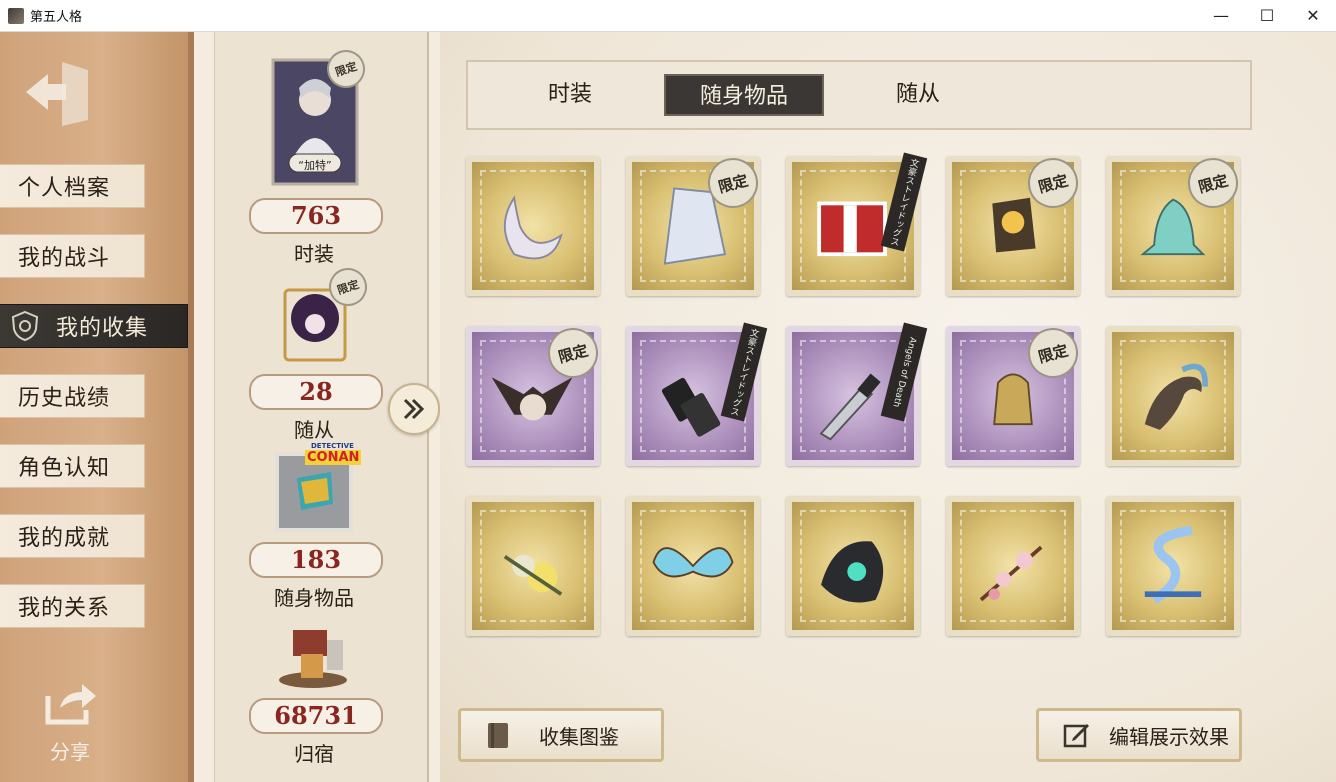  I want to click on companion-label: 随从, so click(314, 430).